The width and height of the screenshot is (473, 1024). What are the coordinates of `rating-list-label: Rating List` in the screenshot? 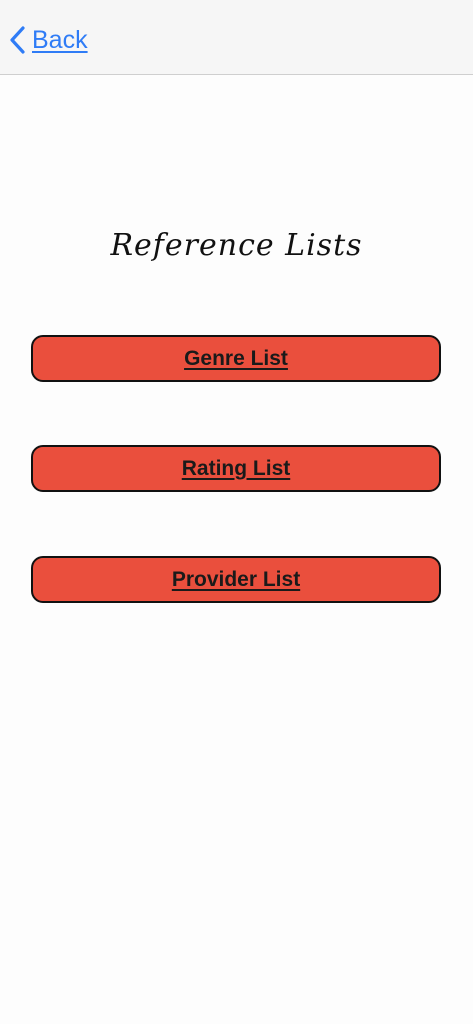 It's located at (236, 468).